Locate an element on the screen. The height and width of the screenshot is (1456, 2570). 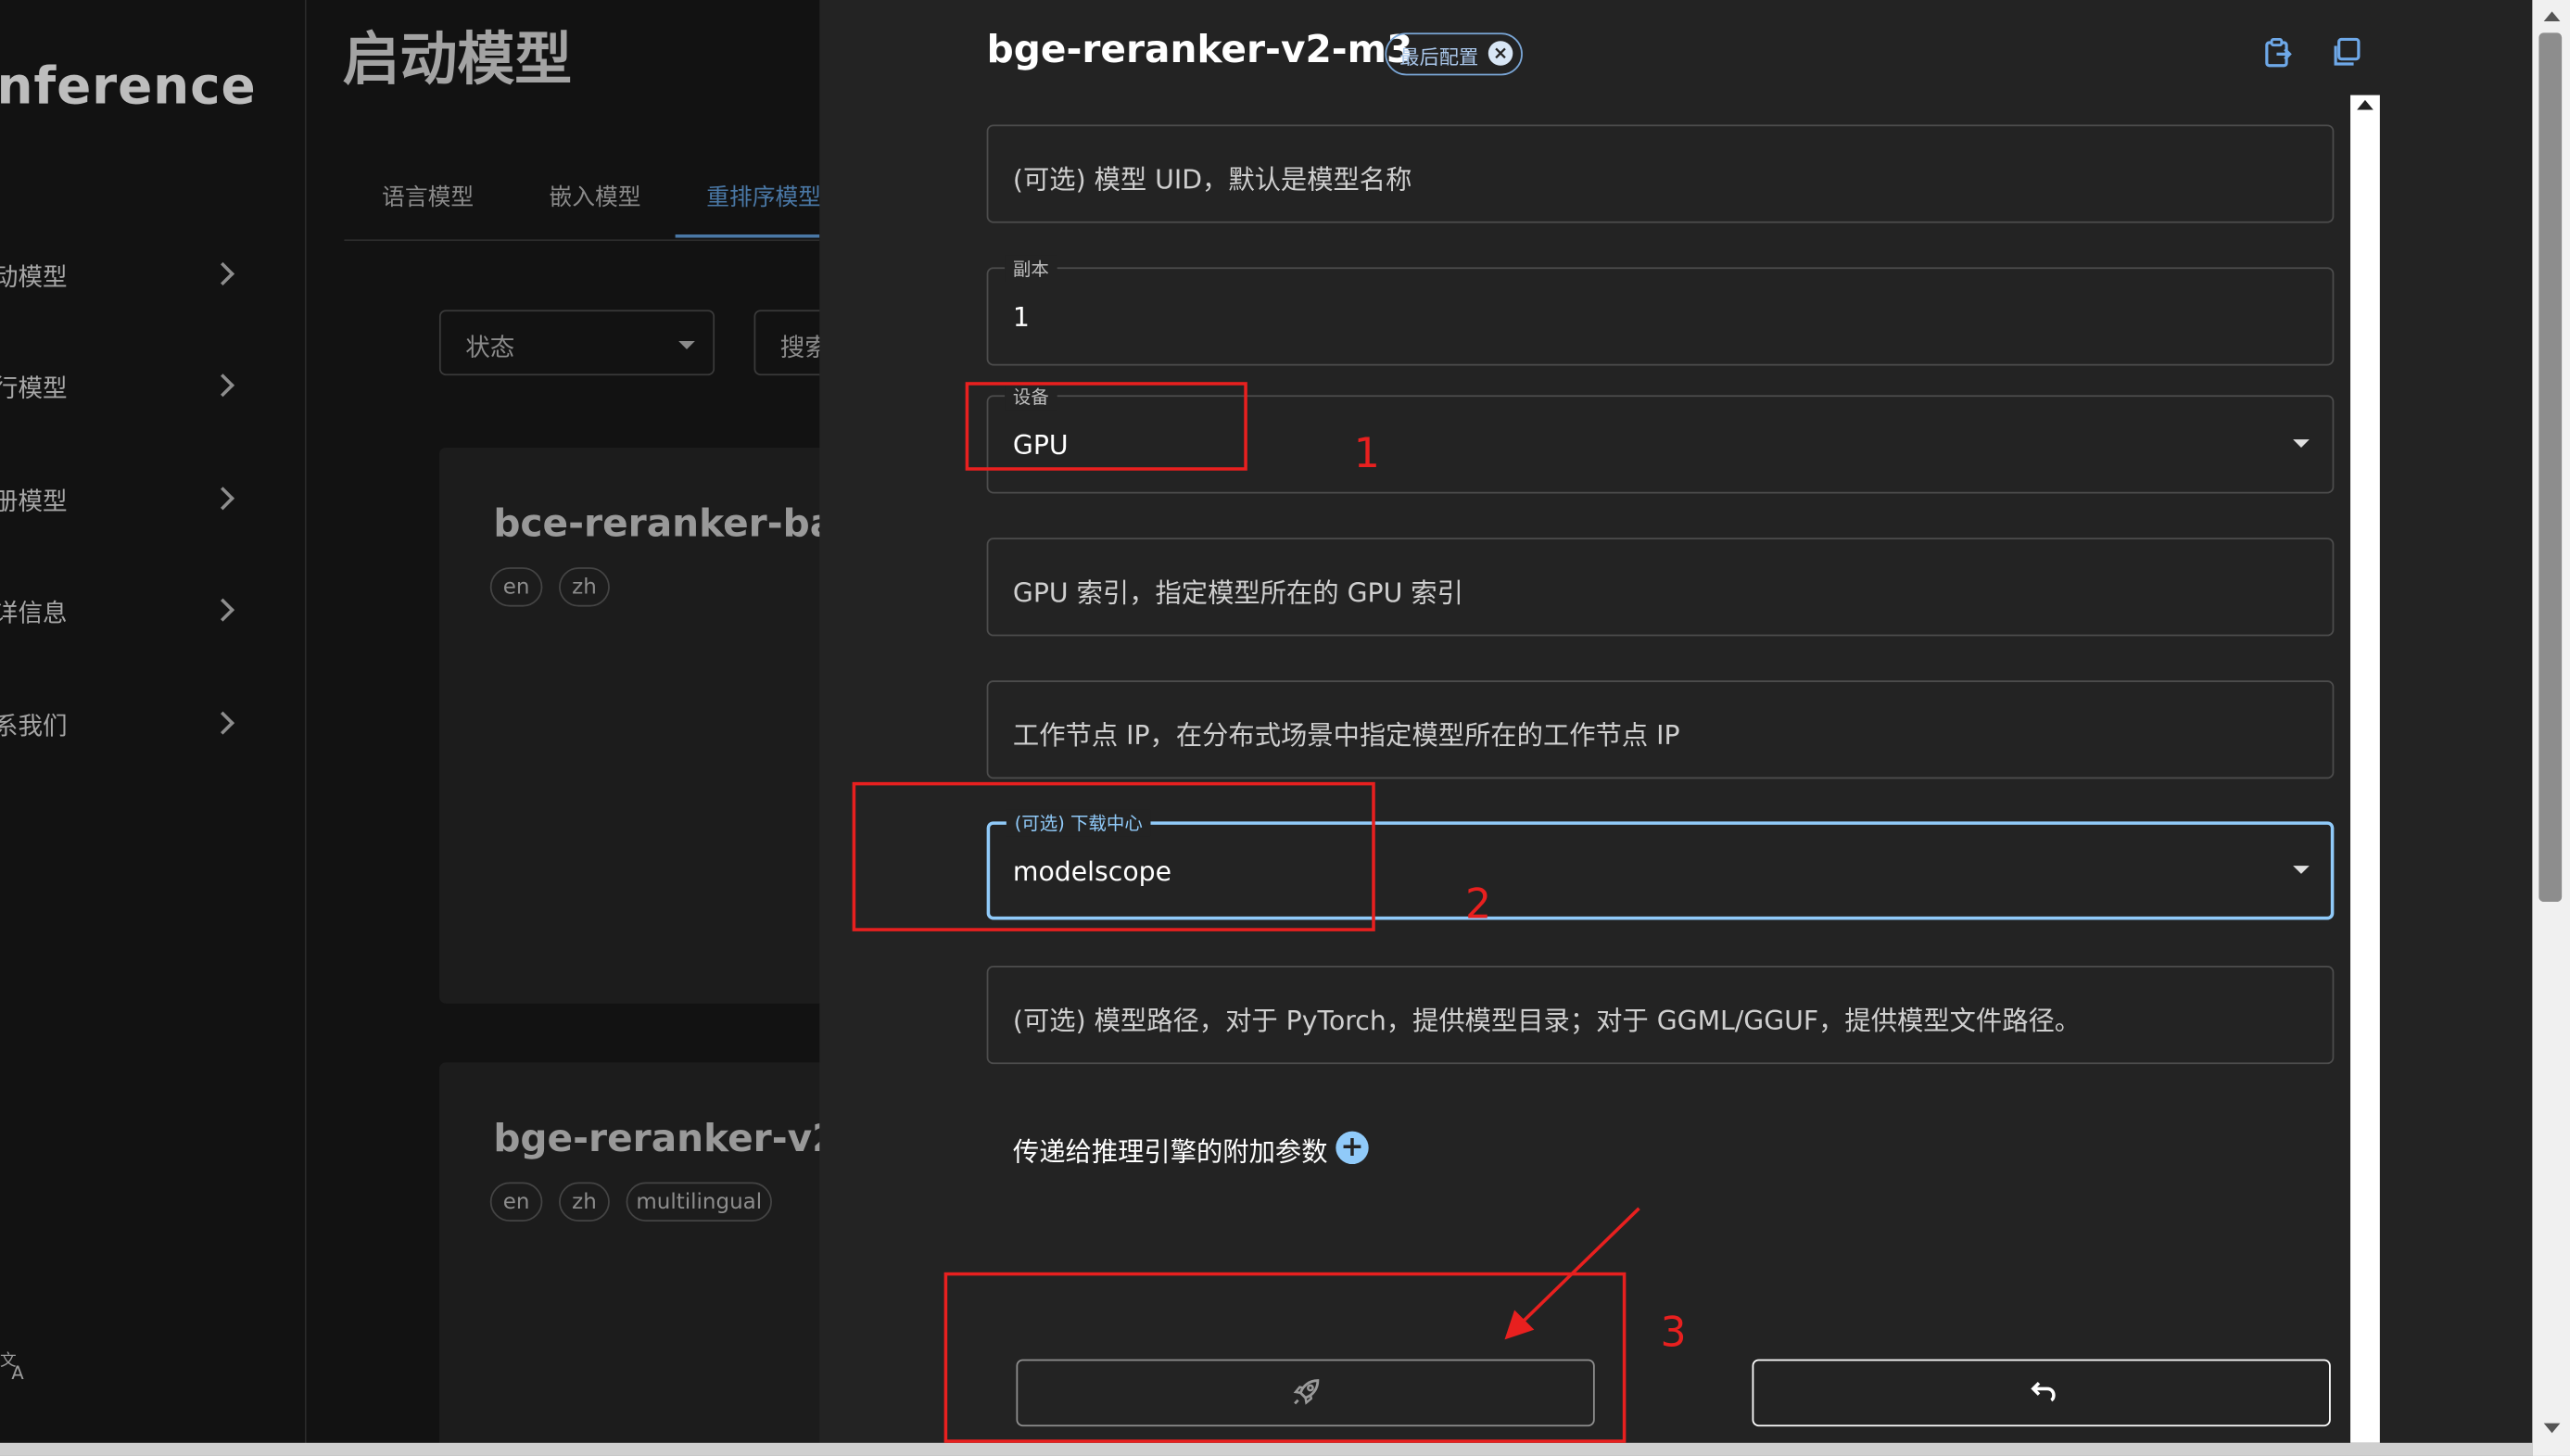
scrollbar-thumb is located at coordinates (2550, 467).